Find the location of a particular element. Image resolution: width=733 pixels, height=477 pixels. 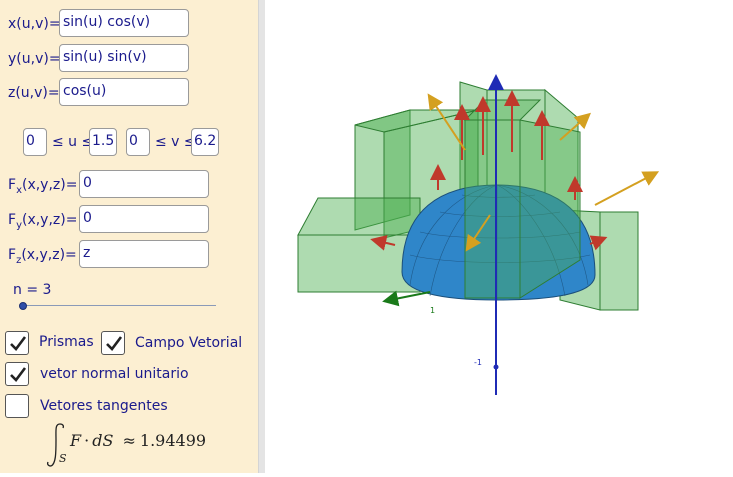

fz-input: z is located at coordinates (144, 254).